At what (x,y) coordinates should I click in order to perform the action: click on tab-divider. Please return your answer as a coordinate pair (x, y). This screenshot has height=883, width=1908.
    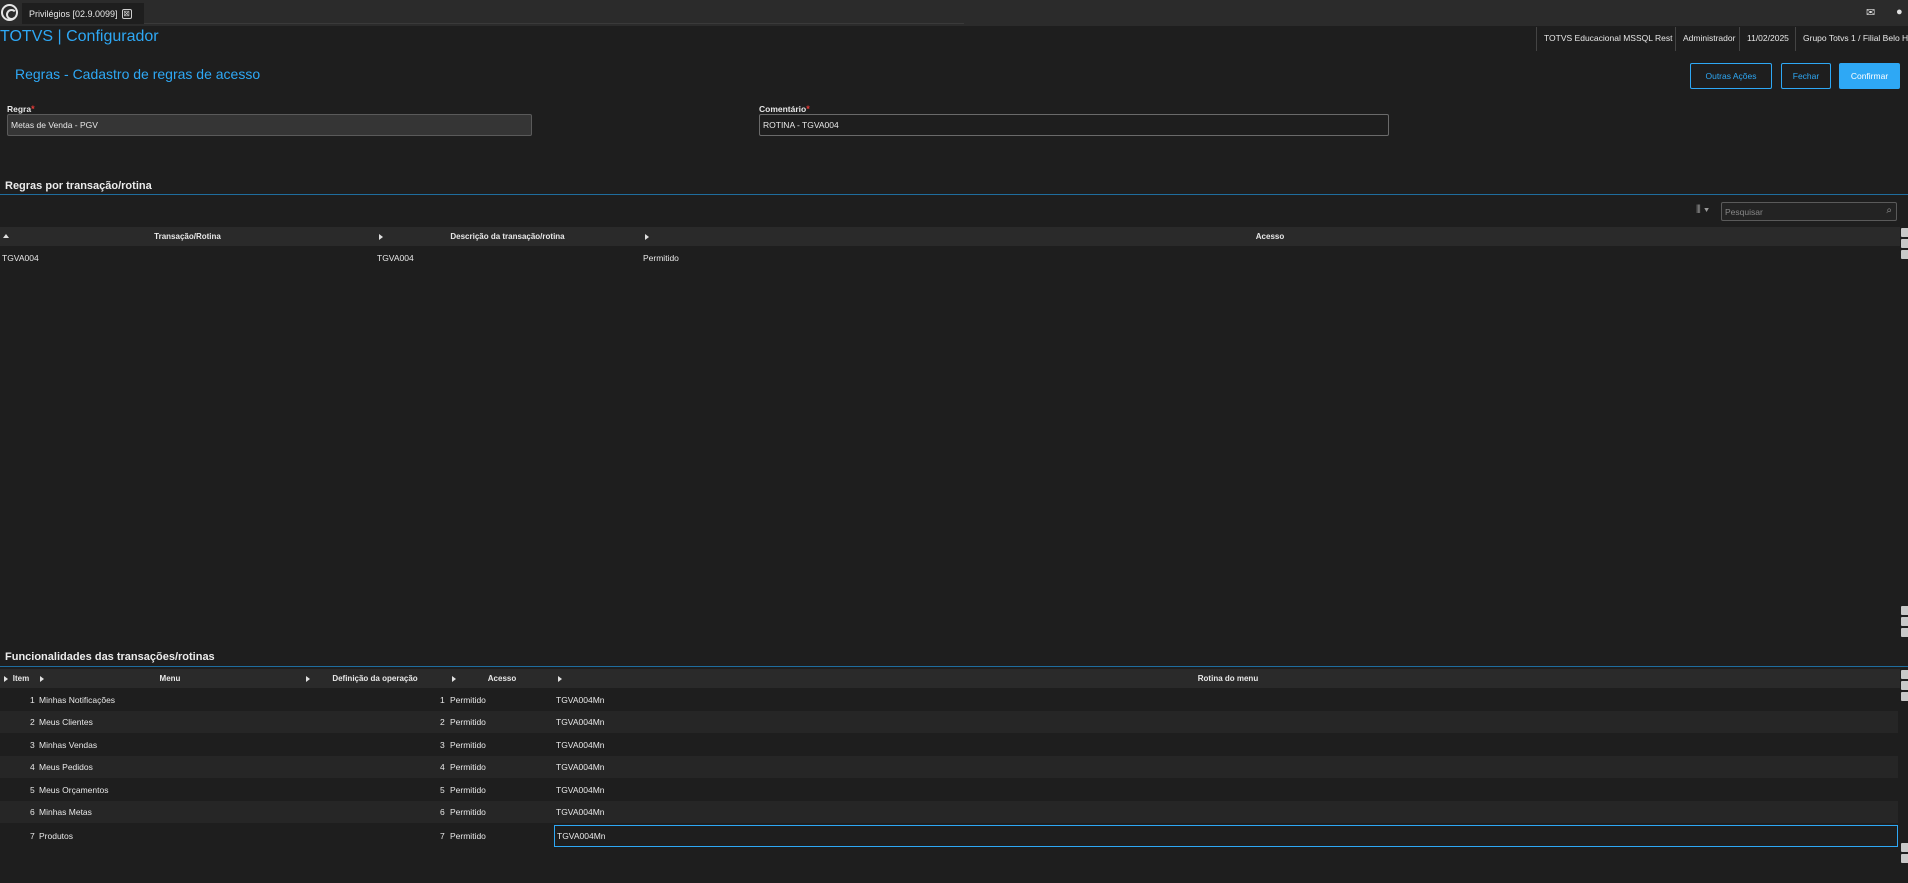
    Looking at the image, I should click on (554, 23).